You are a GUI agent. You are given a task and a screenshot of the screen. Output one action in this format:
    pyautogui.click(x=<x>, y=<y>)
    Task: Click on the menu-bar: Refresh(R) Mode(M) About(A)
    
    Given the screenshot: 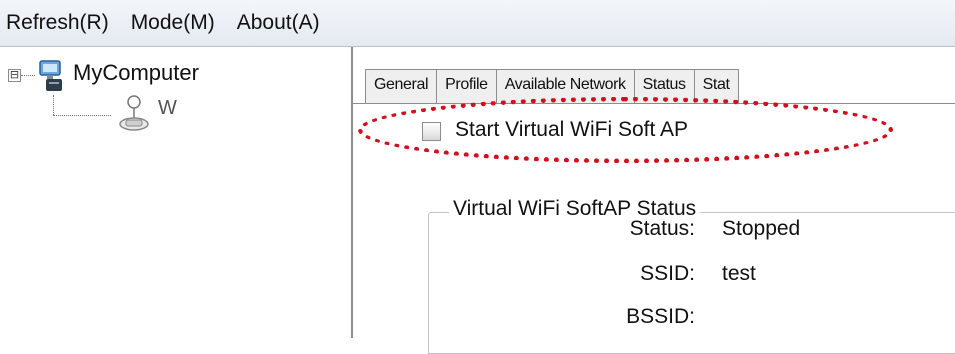 What is the action you would take?
    pyautogui.click(x=477, y=23)
    